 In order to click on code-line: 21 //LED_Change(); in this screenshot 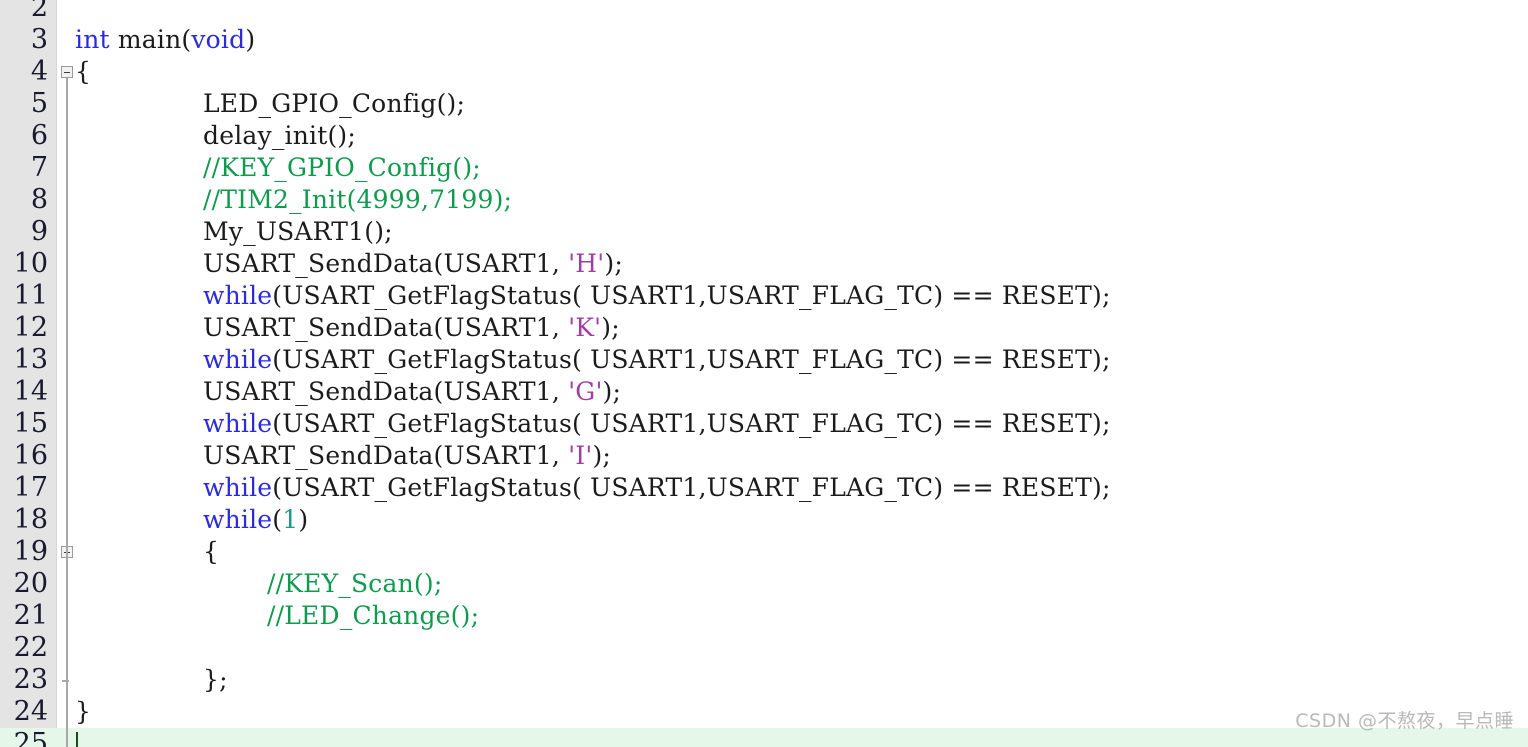, I will do `click(764, 616)`.